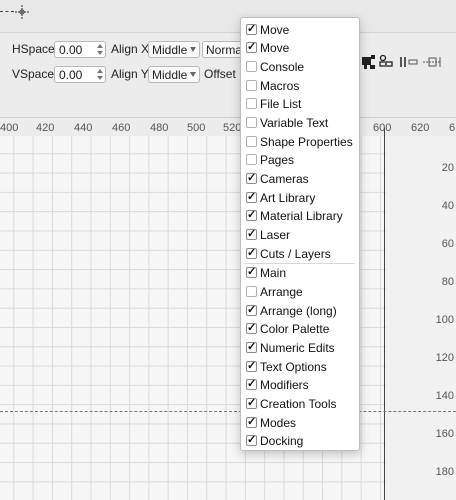  I want to click on ruler-tick: 80, so click(447, 282).